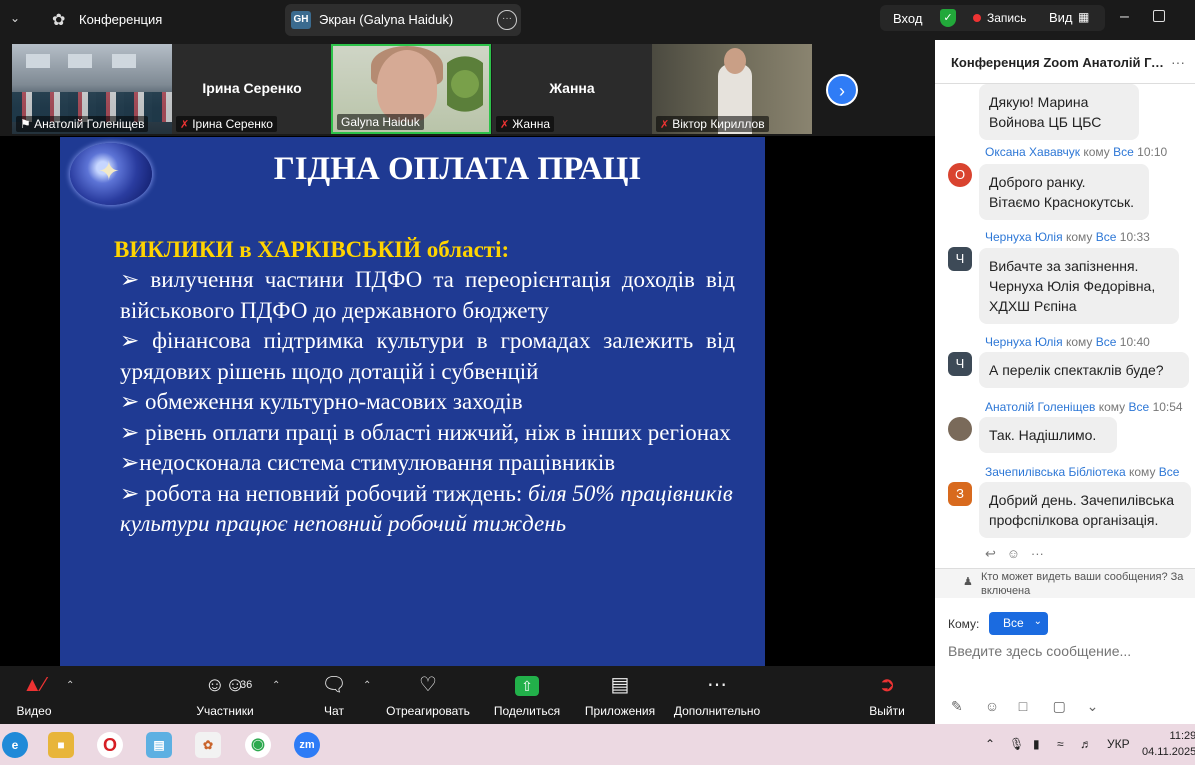  What do you see at coordinates (1065, 651) in the screenshot?
I see `chat-message-input` at bounding box center [1065, 651].